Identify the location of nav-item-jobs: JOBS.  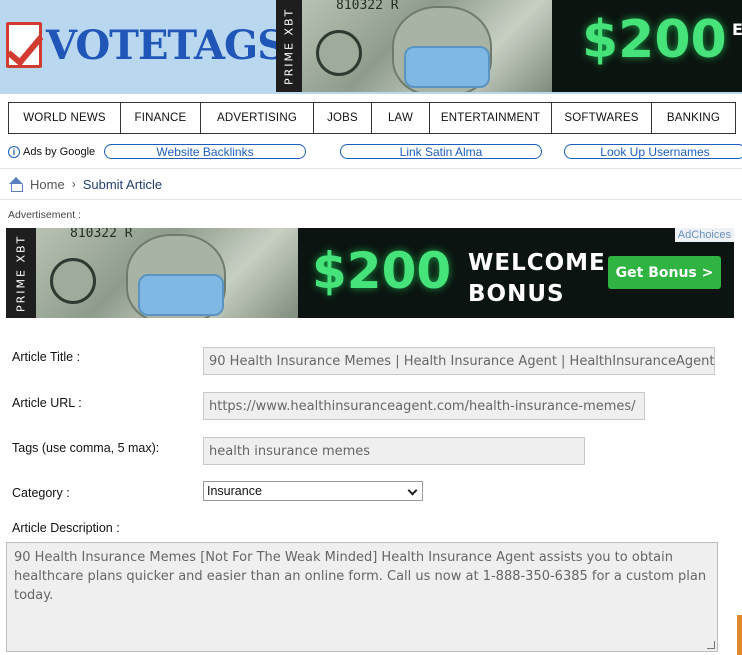
(343, 118).